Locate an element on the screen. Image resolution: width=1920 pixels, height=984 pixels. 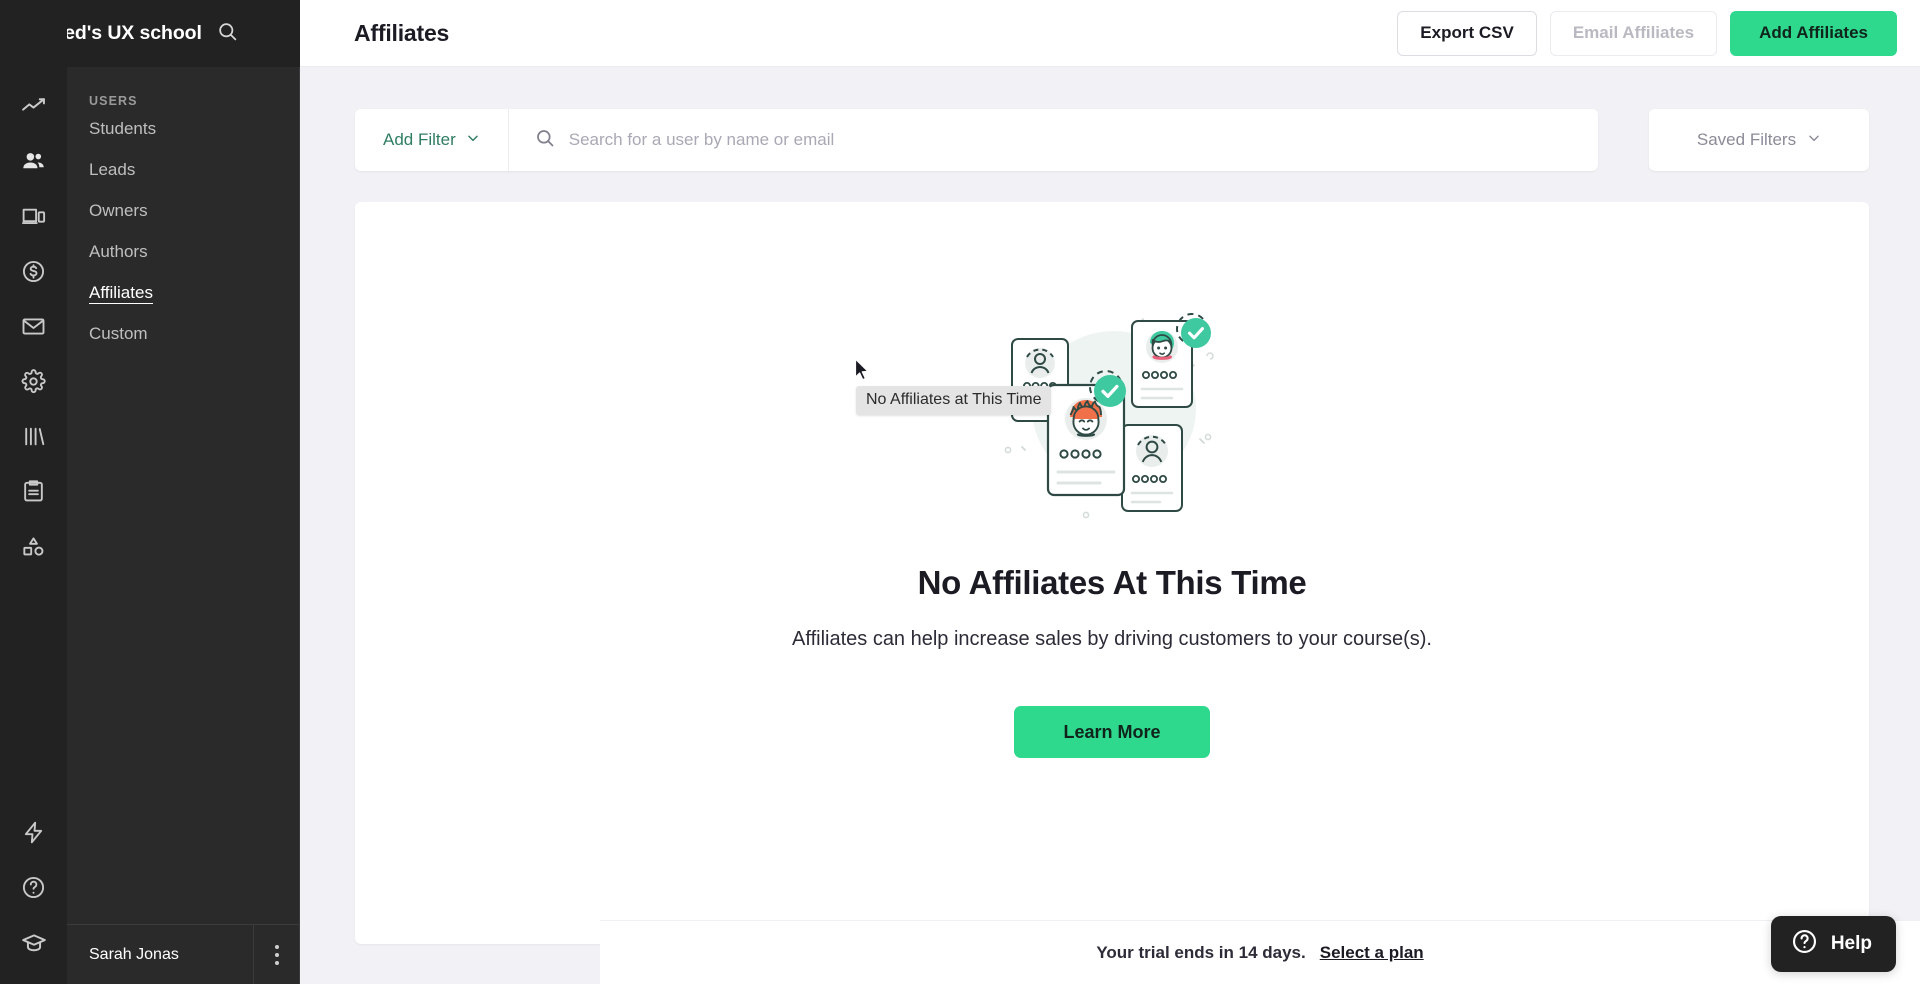
rail-item-help is located at coordinates (34, 887).